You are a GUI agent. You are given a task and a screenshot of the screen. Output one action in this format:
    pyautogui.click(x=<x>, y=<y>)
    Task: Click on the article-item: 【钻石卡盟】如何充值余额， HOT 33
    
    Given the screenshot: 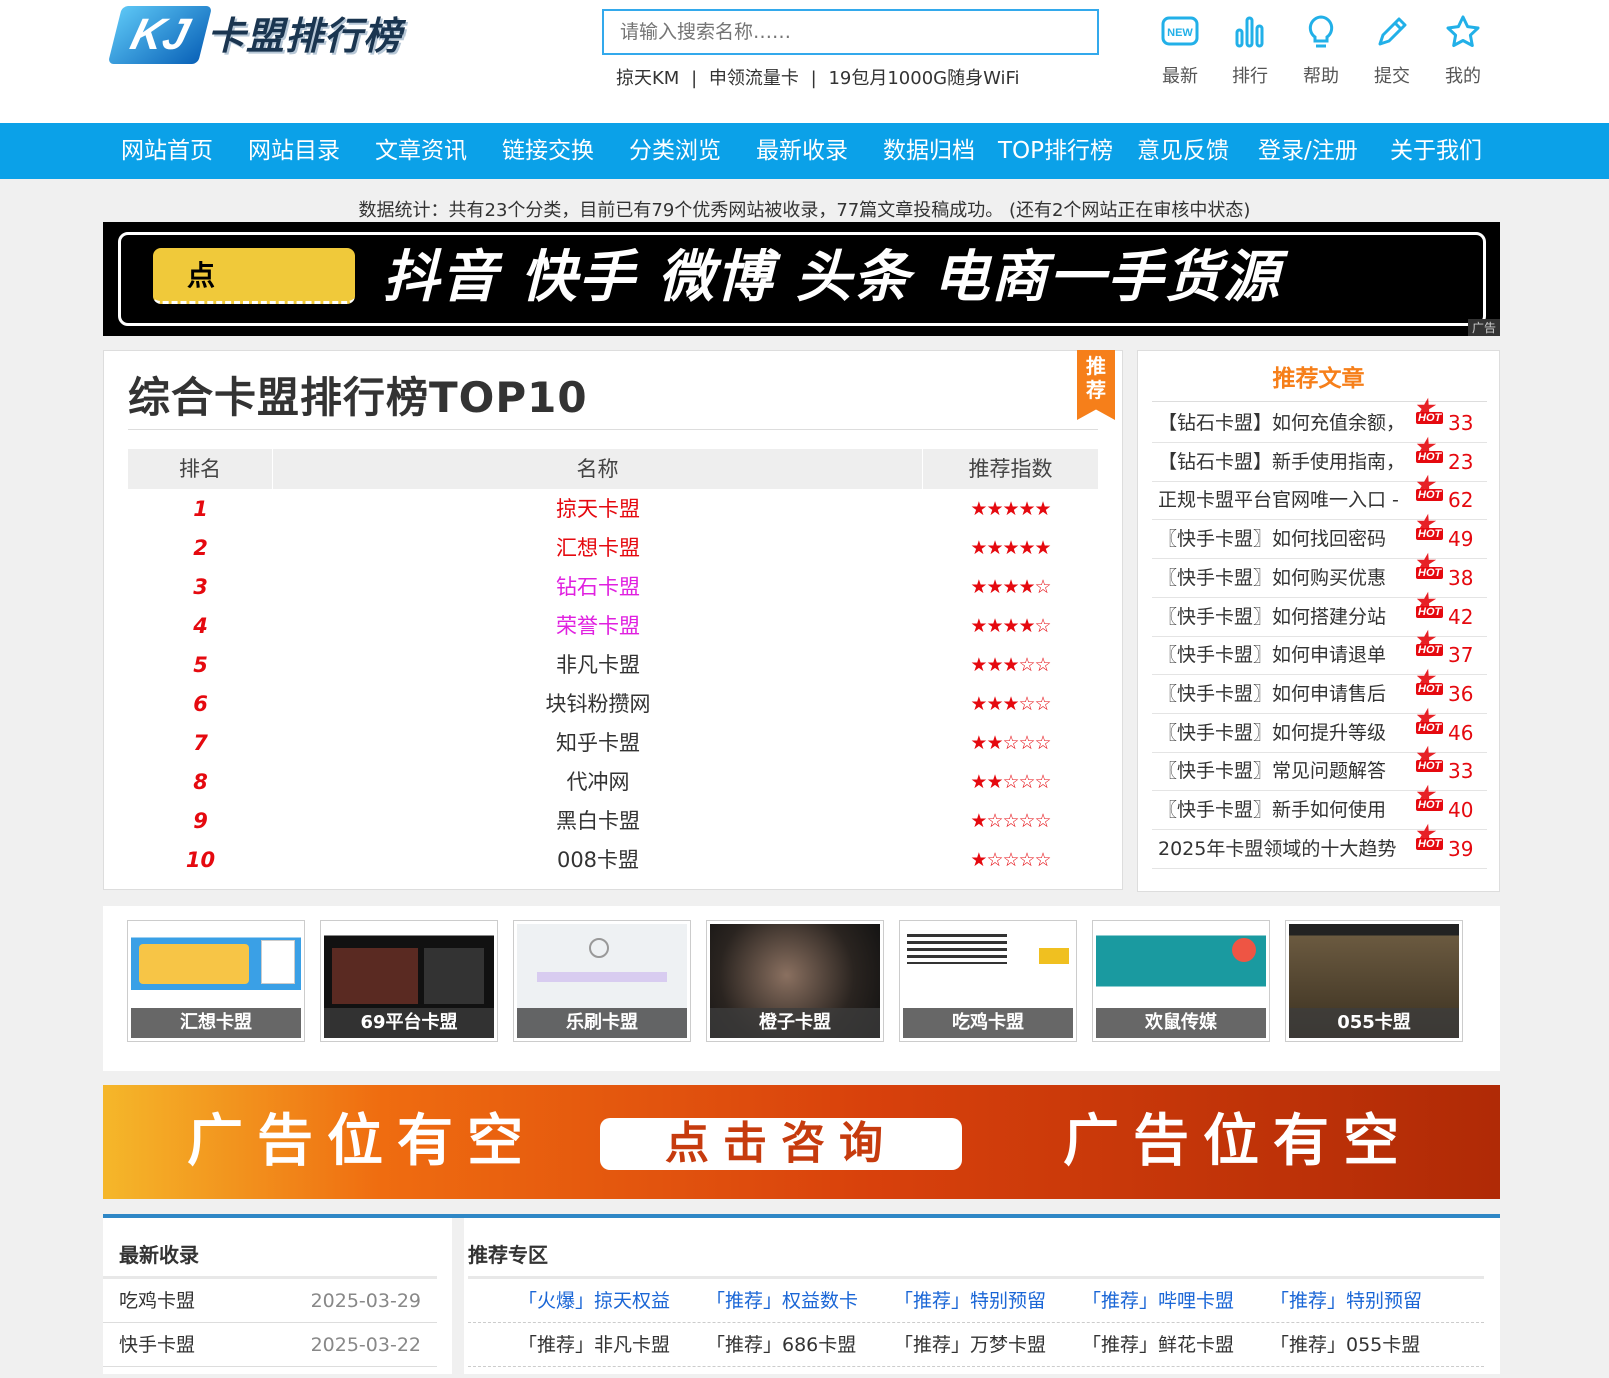 What is the action you would take?
    pyautogui.click(x=1319, y=422)
    